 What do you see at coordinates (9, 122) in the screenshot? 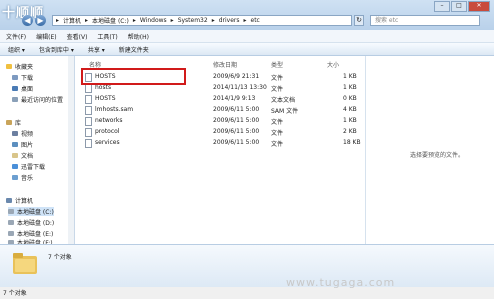
I see `library-icon` at bounding box center [9, 122].